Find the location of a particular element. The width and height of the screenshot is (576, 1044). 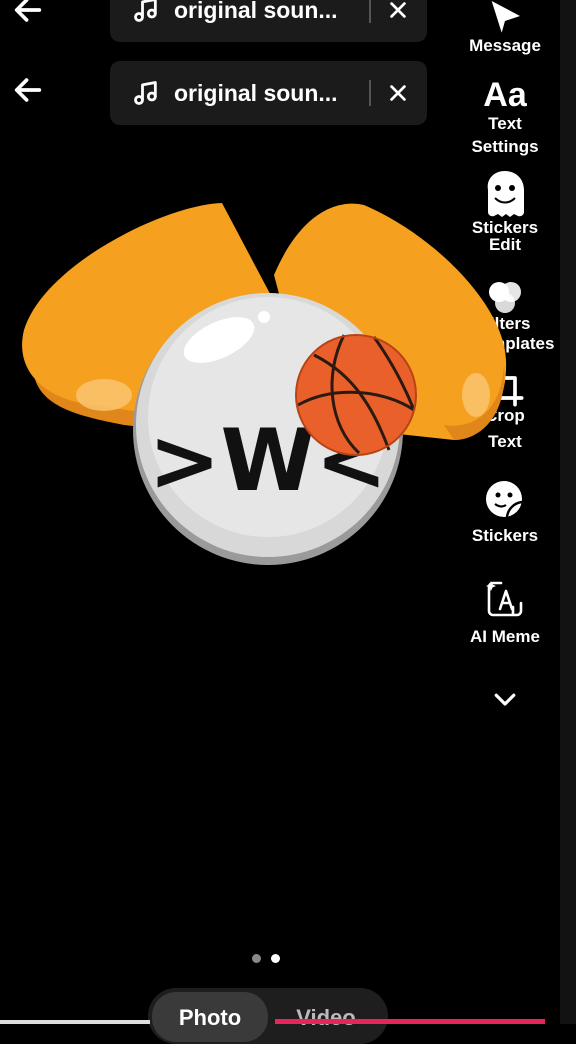

tool-settings: Settings is located at coordinates (505, 146).